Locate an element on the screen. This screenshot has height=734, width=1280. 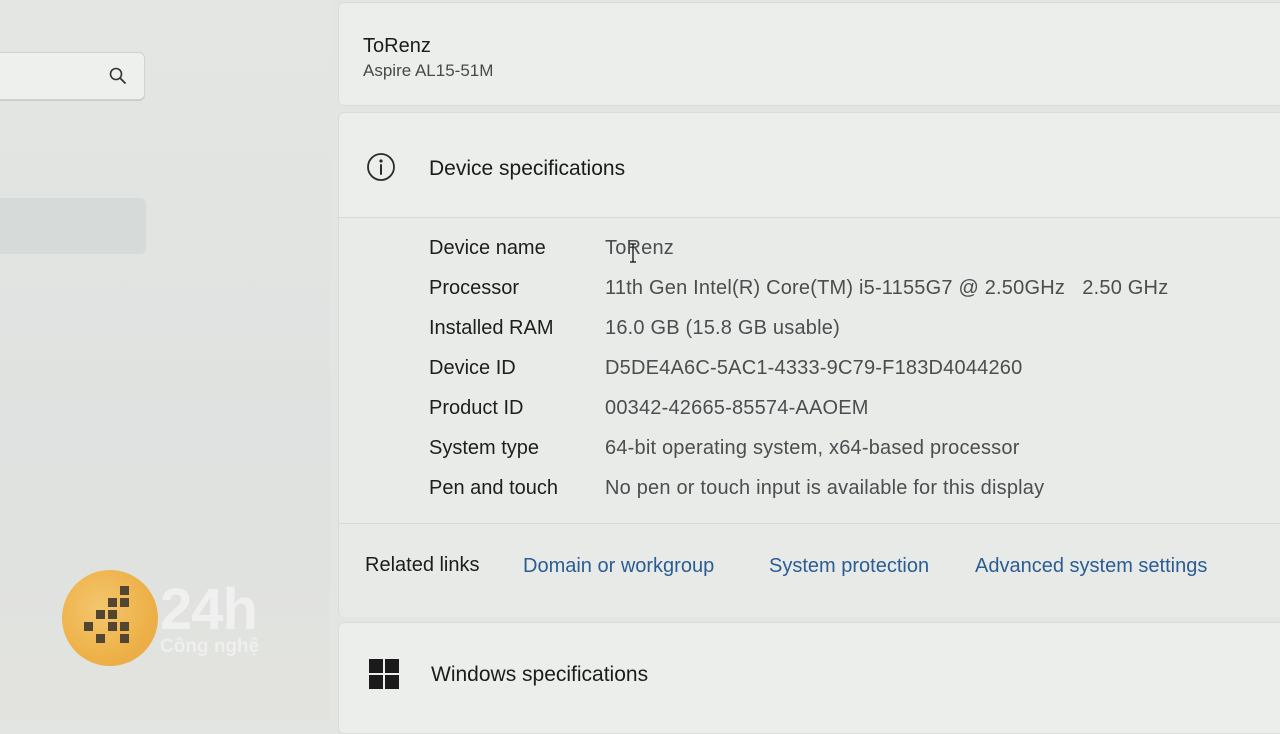
link-system-protection: System protection is located at coordinates (849, 566).